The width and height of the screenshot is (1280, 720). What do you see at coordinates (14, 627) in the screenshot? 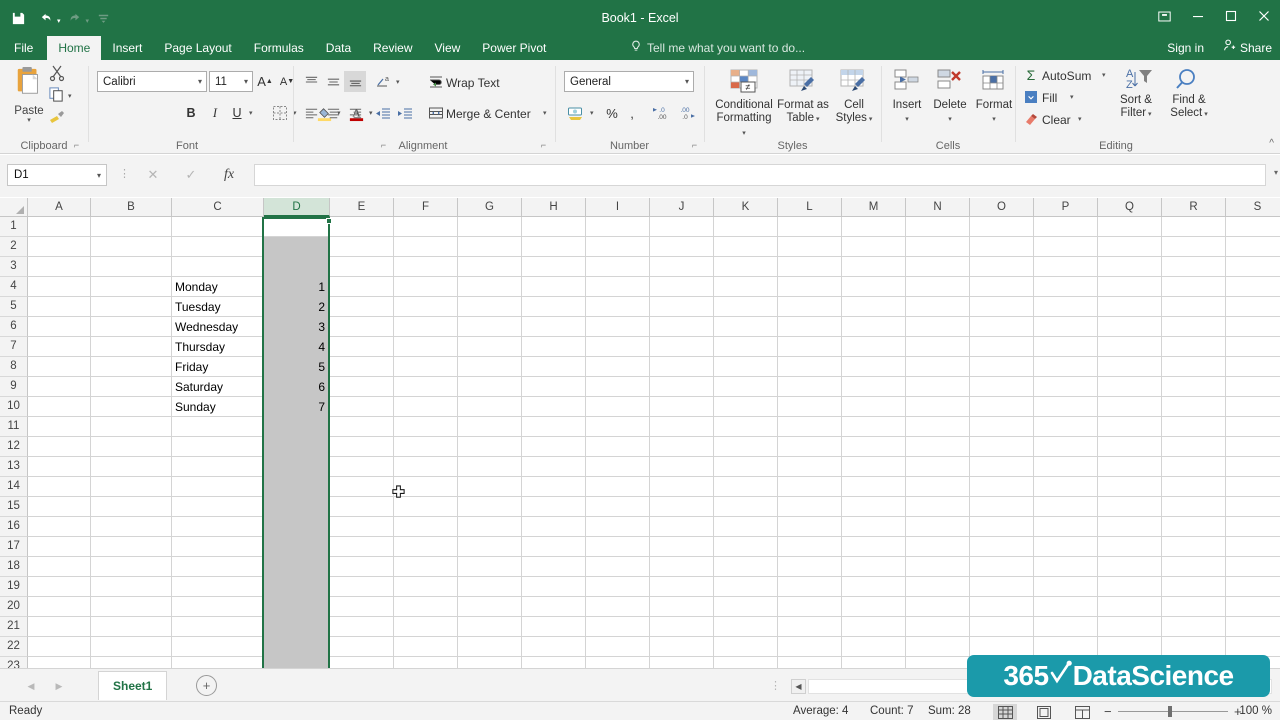
I see `row-header-21: 21` at bounding box center [14, 627].